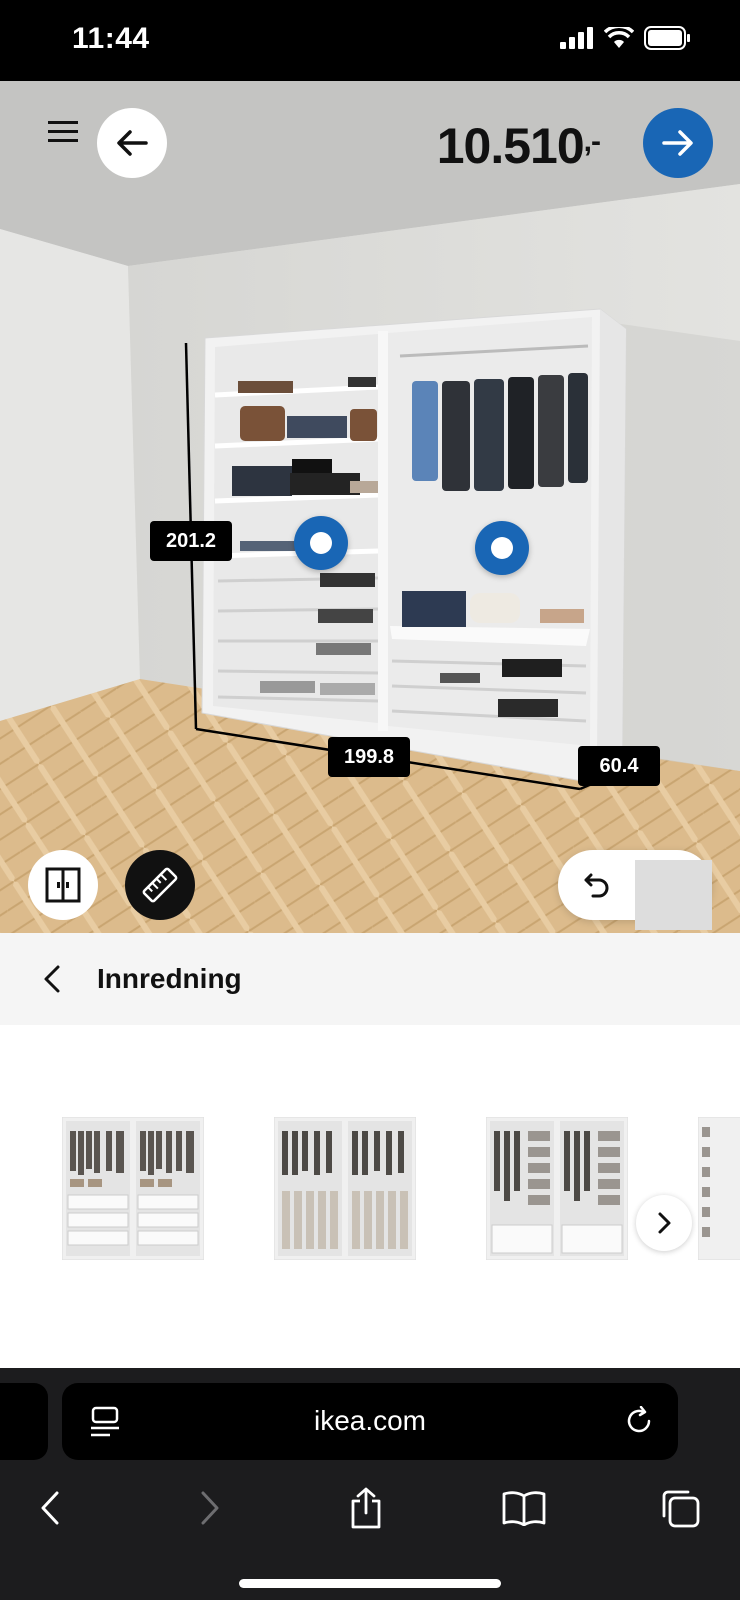  I want to click on bookmarks-button, so click(524, 1508).